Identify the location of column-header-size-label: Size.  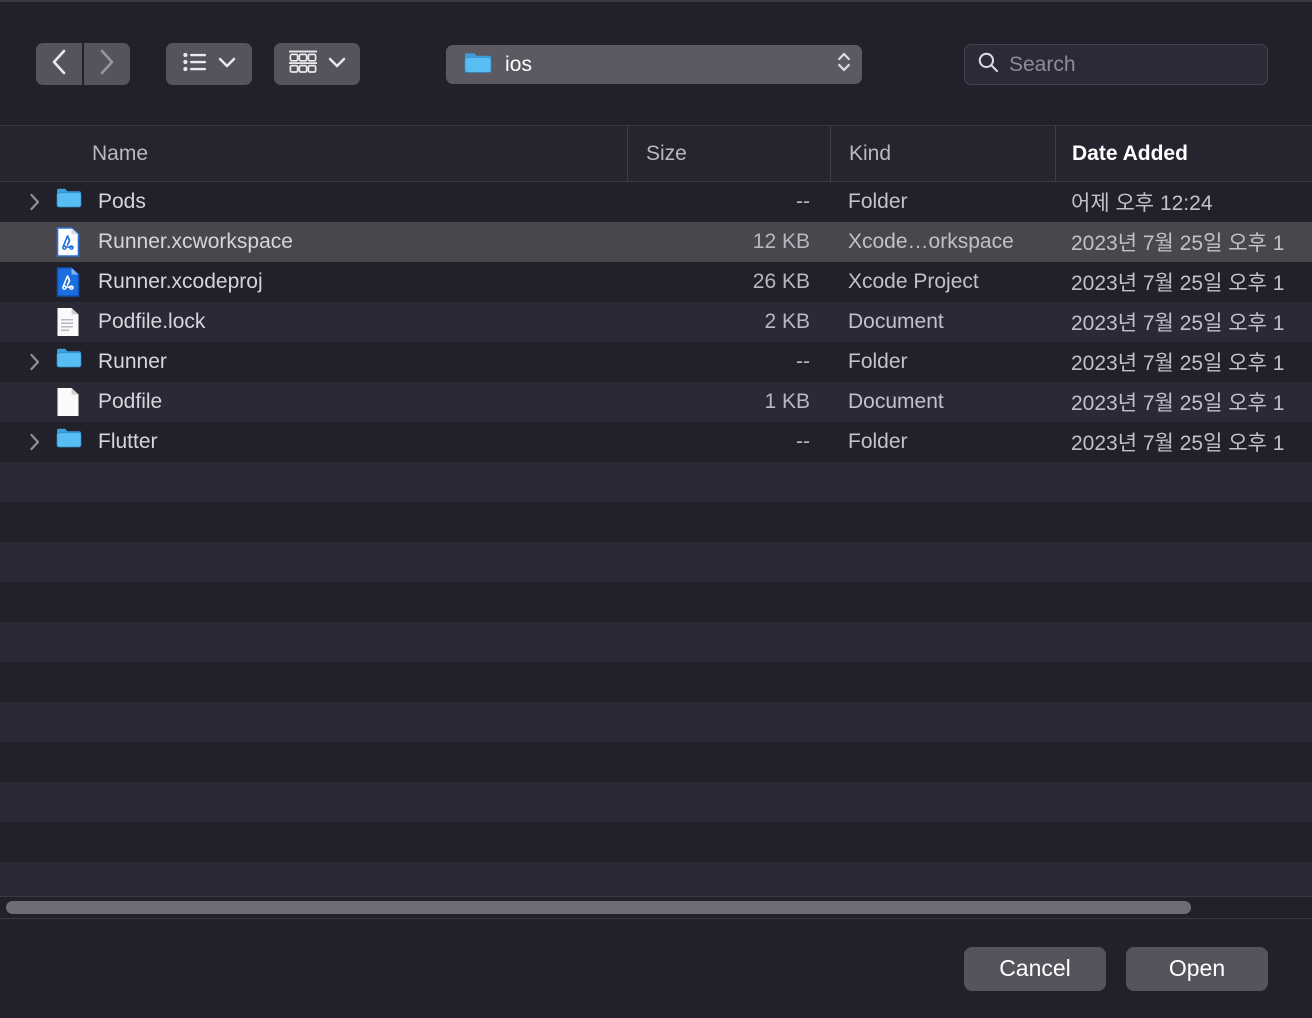
(666, 153).